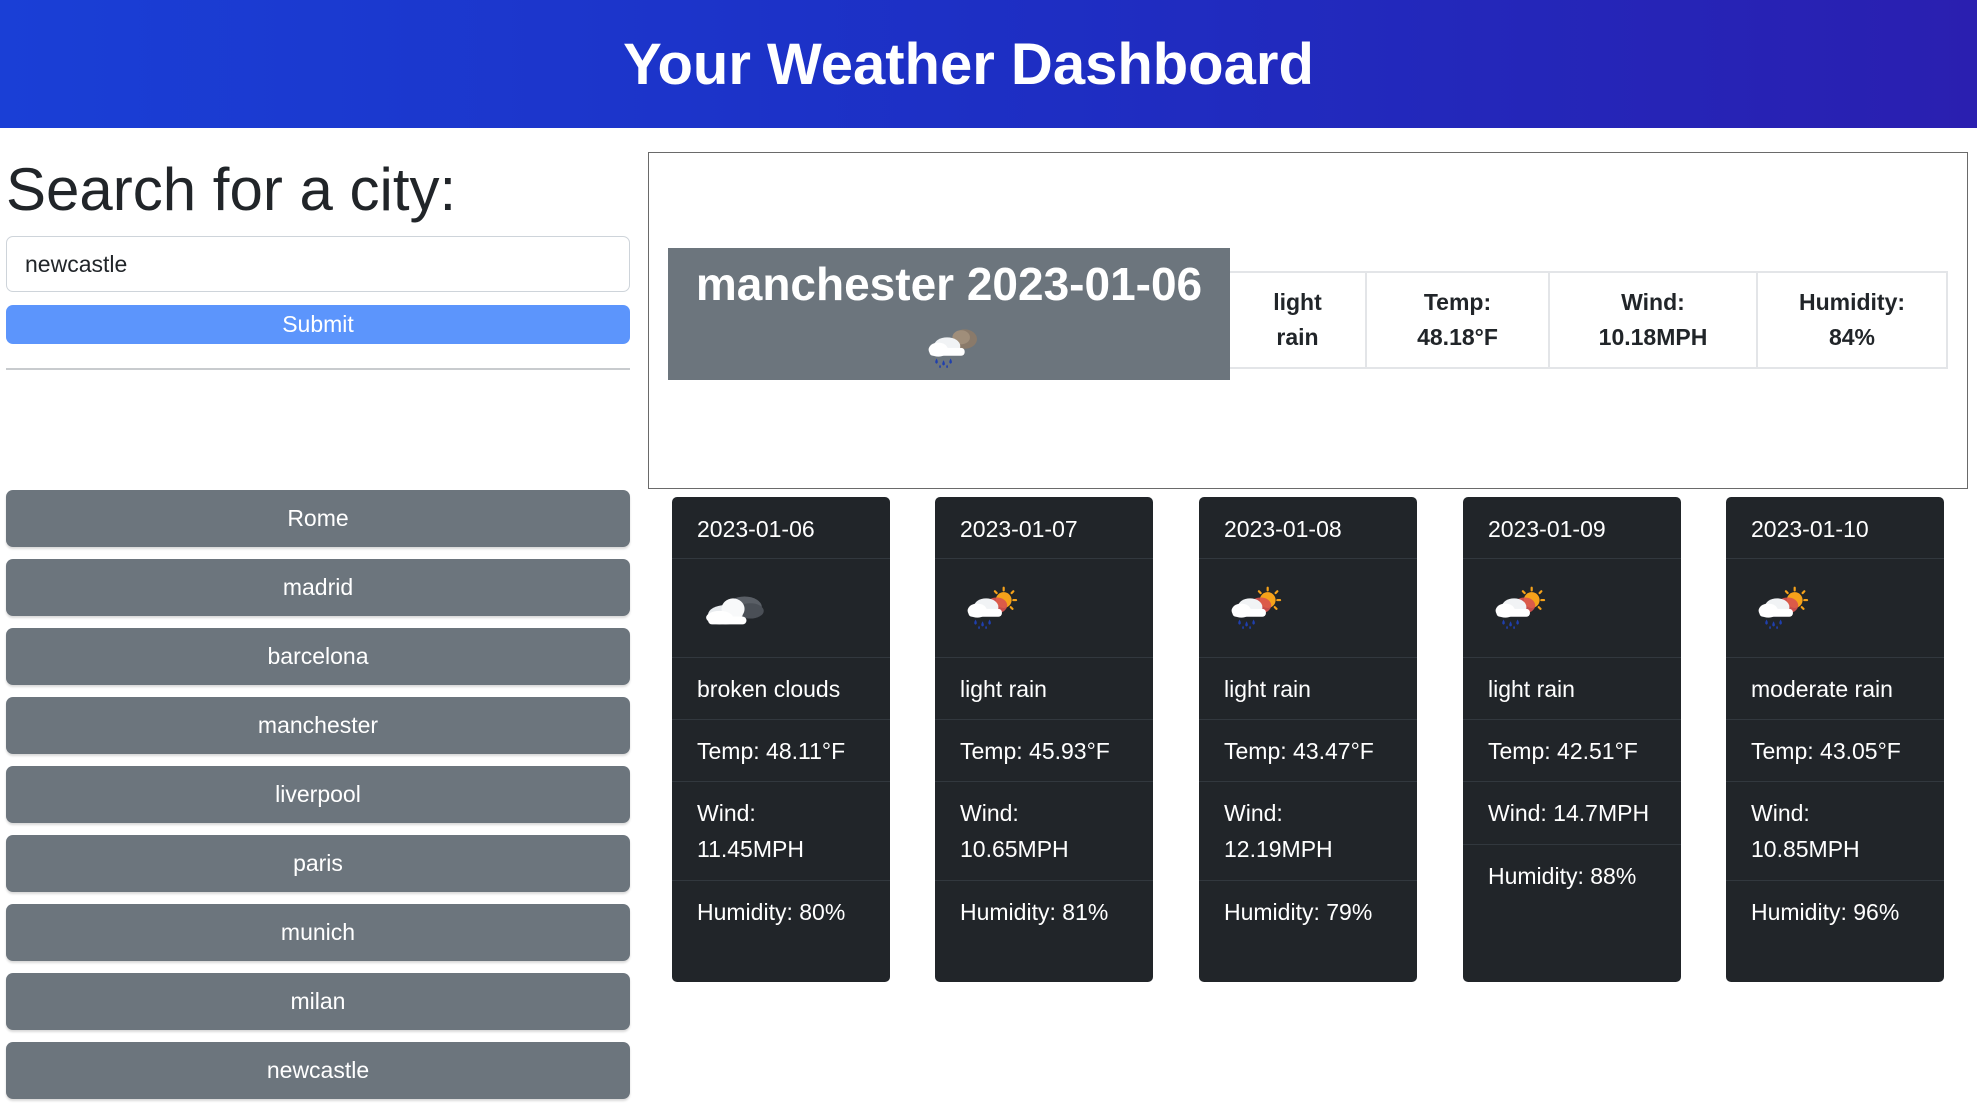 The width and height of the screenshot is (1977, 1117). What do you see at coordinates (1014, 831) in the screenshot?
I see `forecast-wind-text: Wind: 10.65MPH` at bounding box center [1014, 831].